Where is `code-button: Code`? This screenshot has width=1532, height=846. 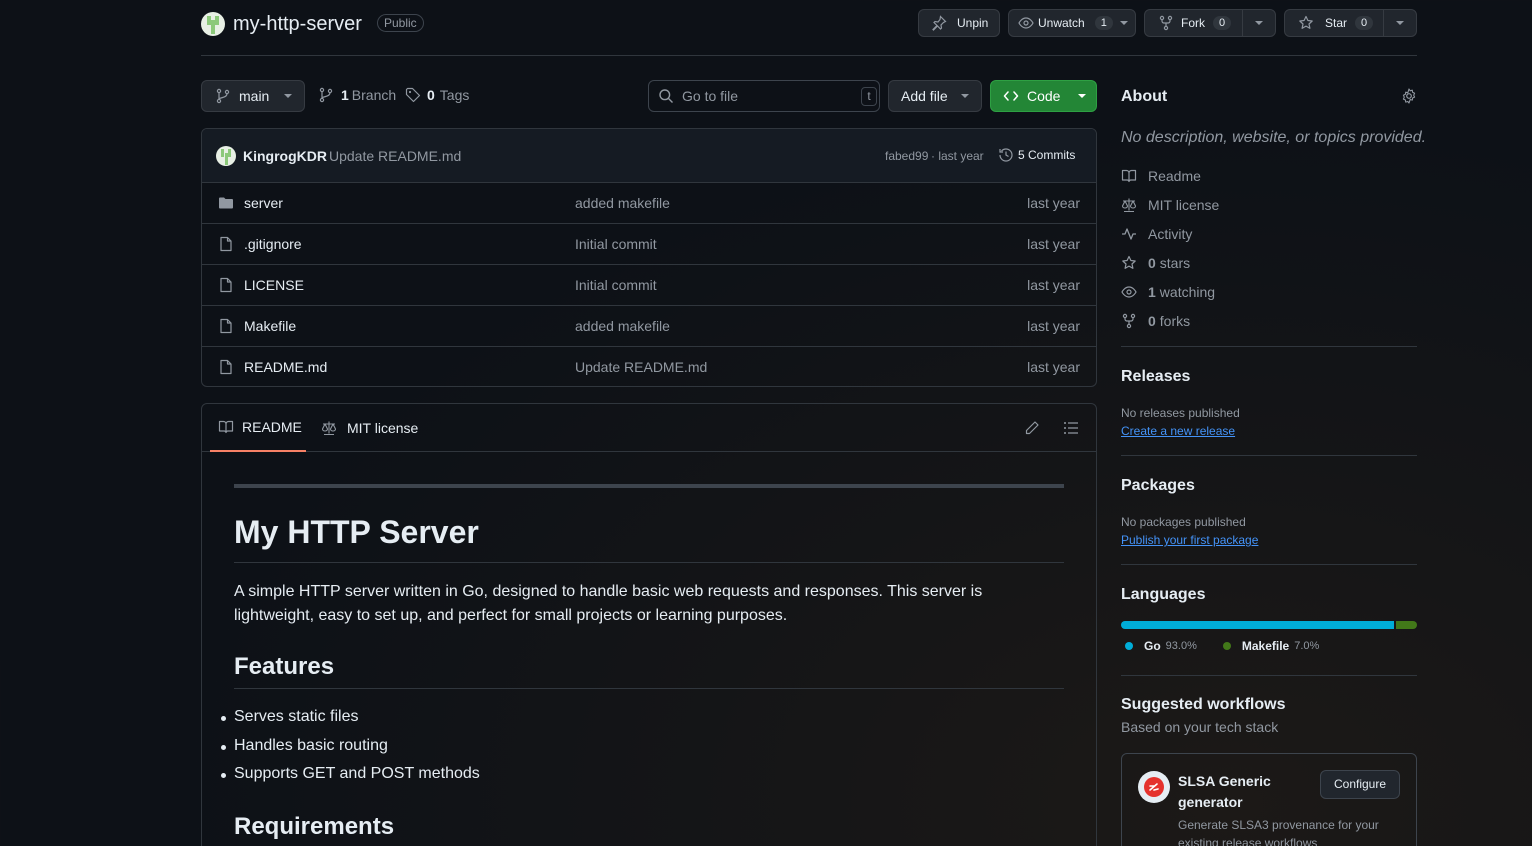
code-button: Code is located at coordinates (1043, 96).